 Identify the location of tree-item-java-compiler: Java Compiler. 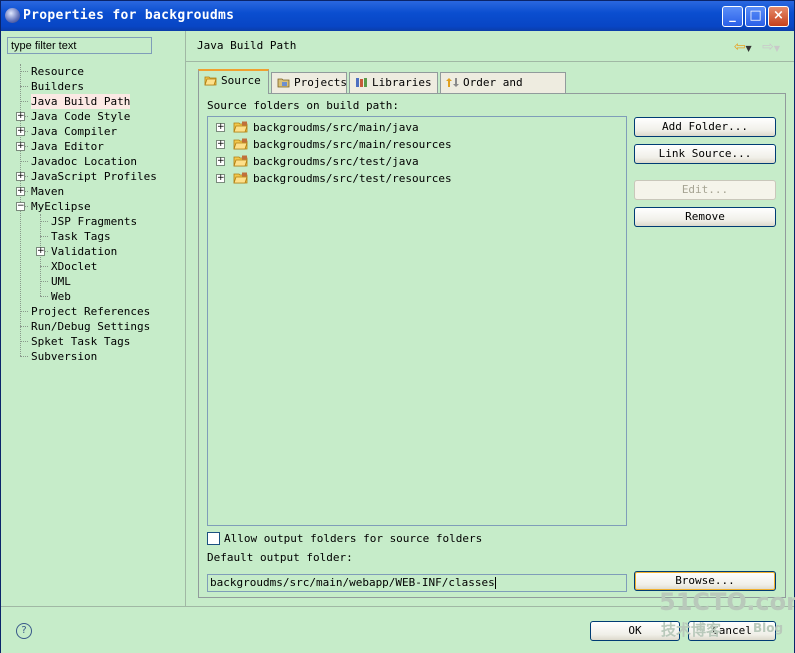
(74, 131).